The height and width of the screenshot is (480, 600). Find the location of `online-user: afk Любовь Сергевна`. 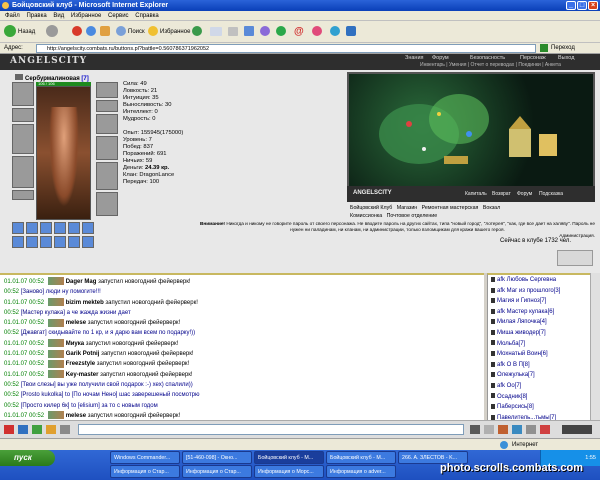

online-user: afk Любовь Сергевна is located at coordinates (539, 280).